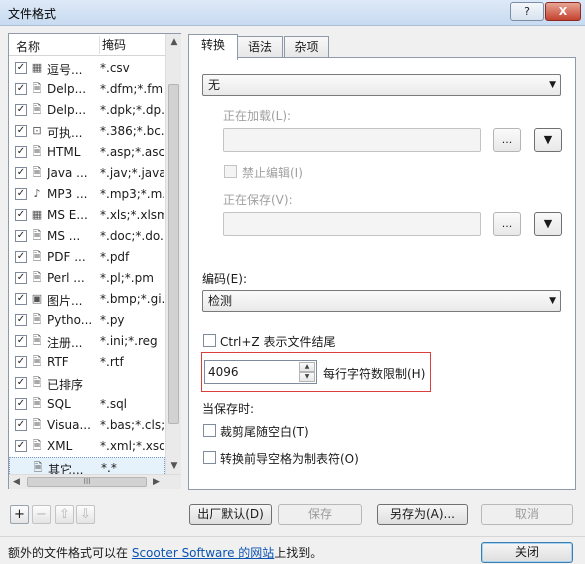  What do you see at coordinates (352, 224) in the screenshot?
I see `saving-command-input` at bounding box center [352, 224].